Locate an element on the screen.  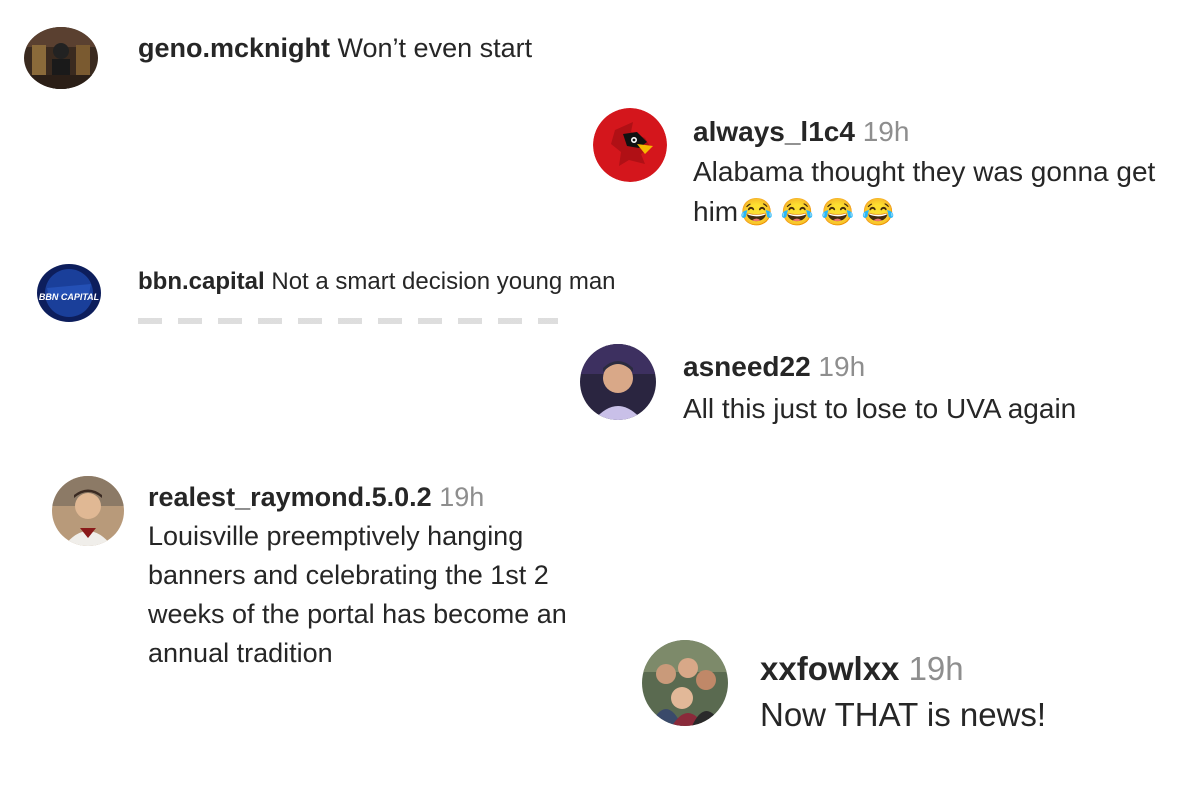
comment-content: geno.mcknight Won’t even start is located at coordinates (335, 48).